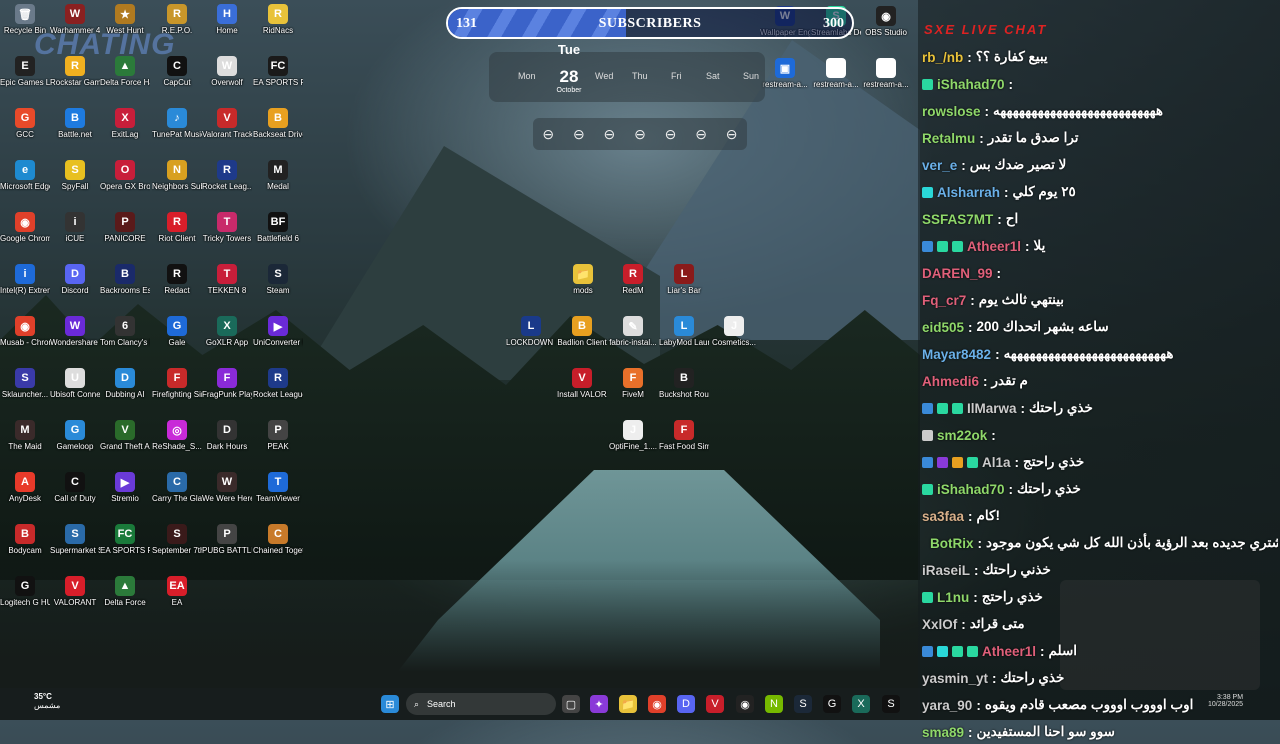  Describe the element at coordinates (948, 138) in the screenshot. I see `chat-username: Retalmu` at that location.